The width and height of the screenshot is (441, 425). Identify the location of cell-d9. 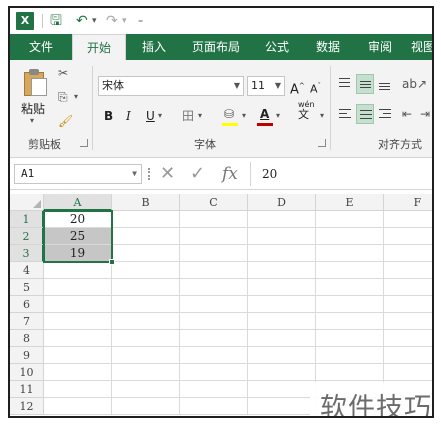
(282, 355).